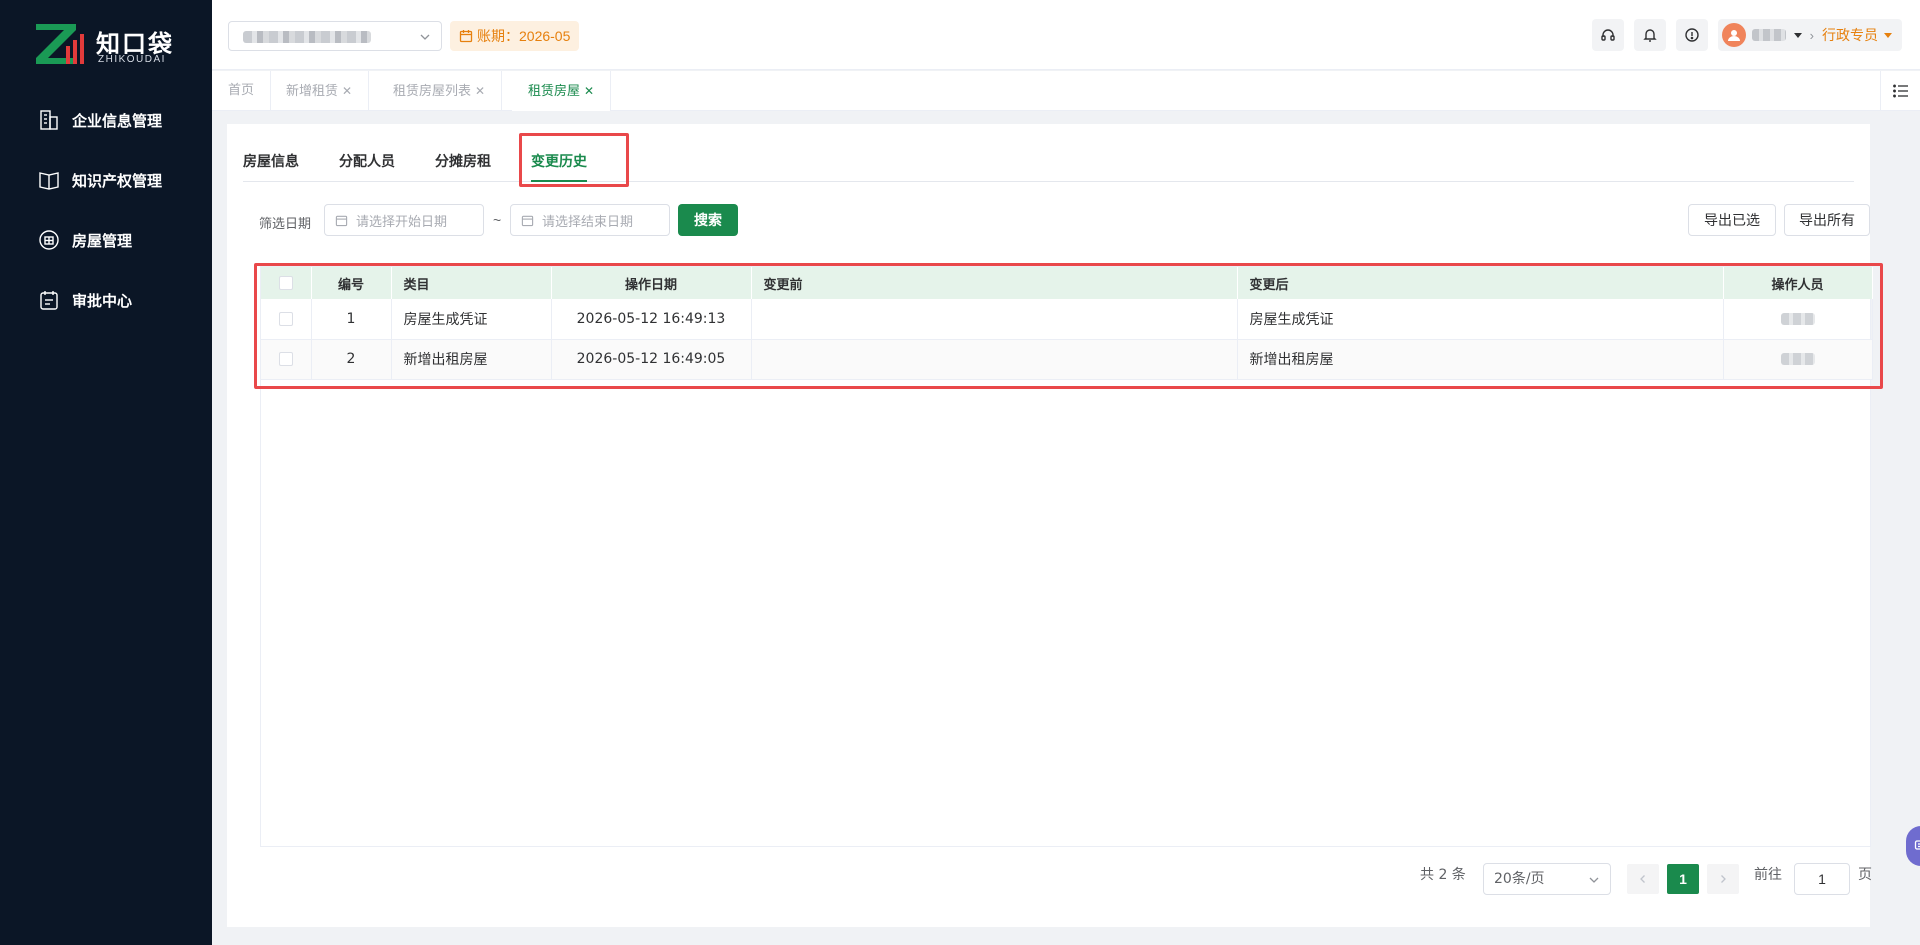  Describe the element at coordinates (1798, 283) in the screenshot. I see `column-header-operator: 操作人员` at that location.